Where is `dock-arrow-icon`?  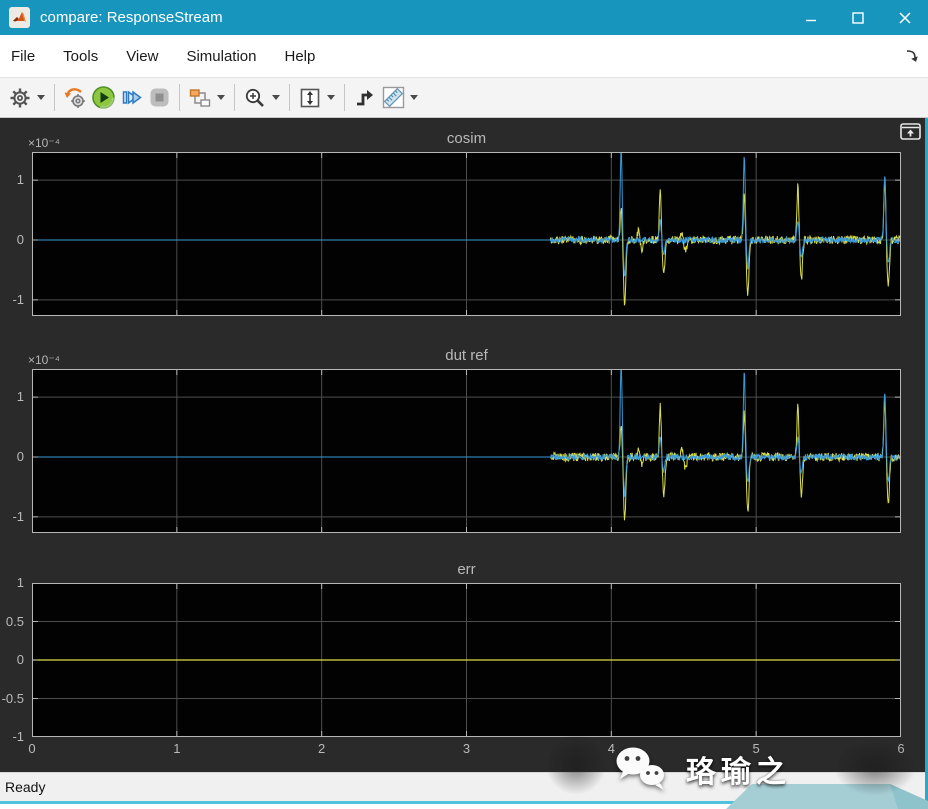
dock-arrow-icon is located at coordinates (912, 56).